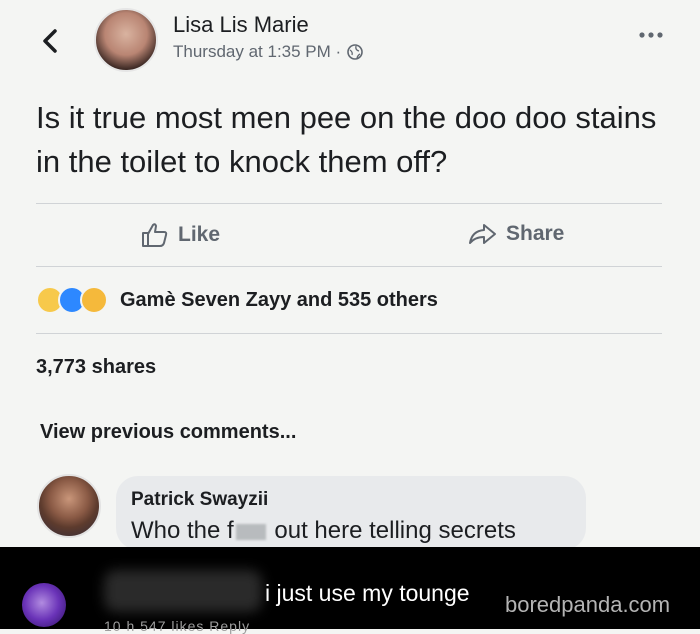 The width and height of the screenshot is (700, 634). Describe the element at coordinates (94, 300) in the screenshot. I see `wow-reaction-icon` at that location.